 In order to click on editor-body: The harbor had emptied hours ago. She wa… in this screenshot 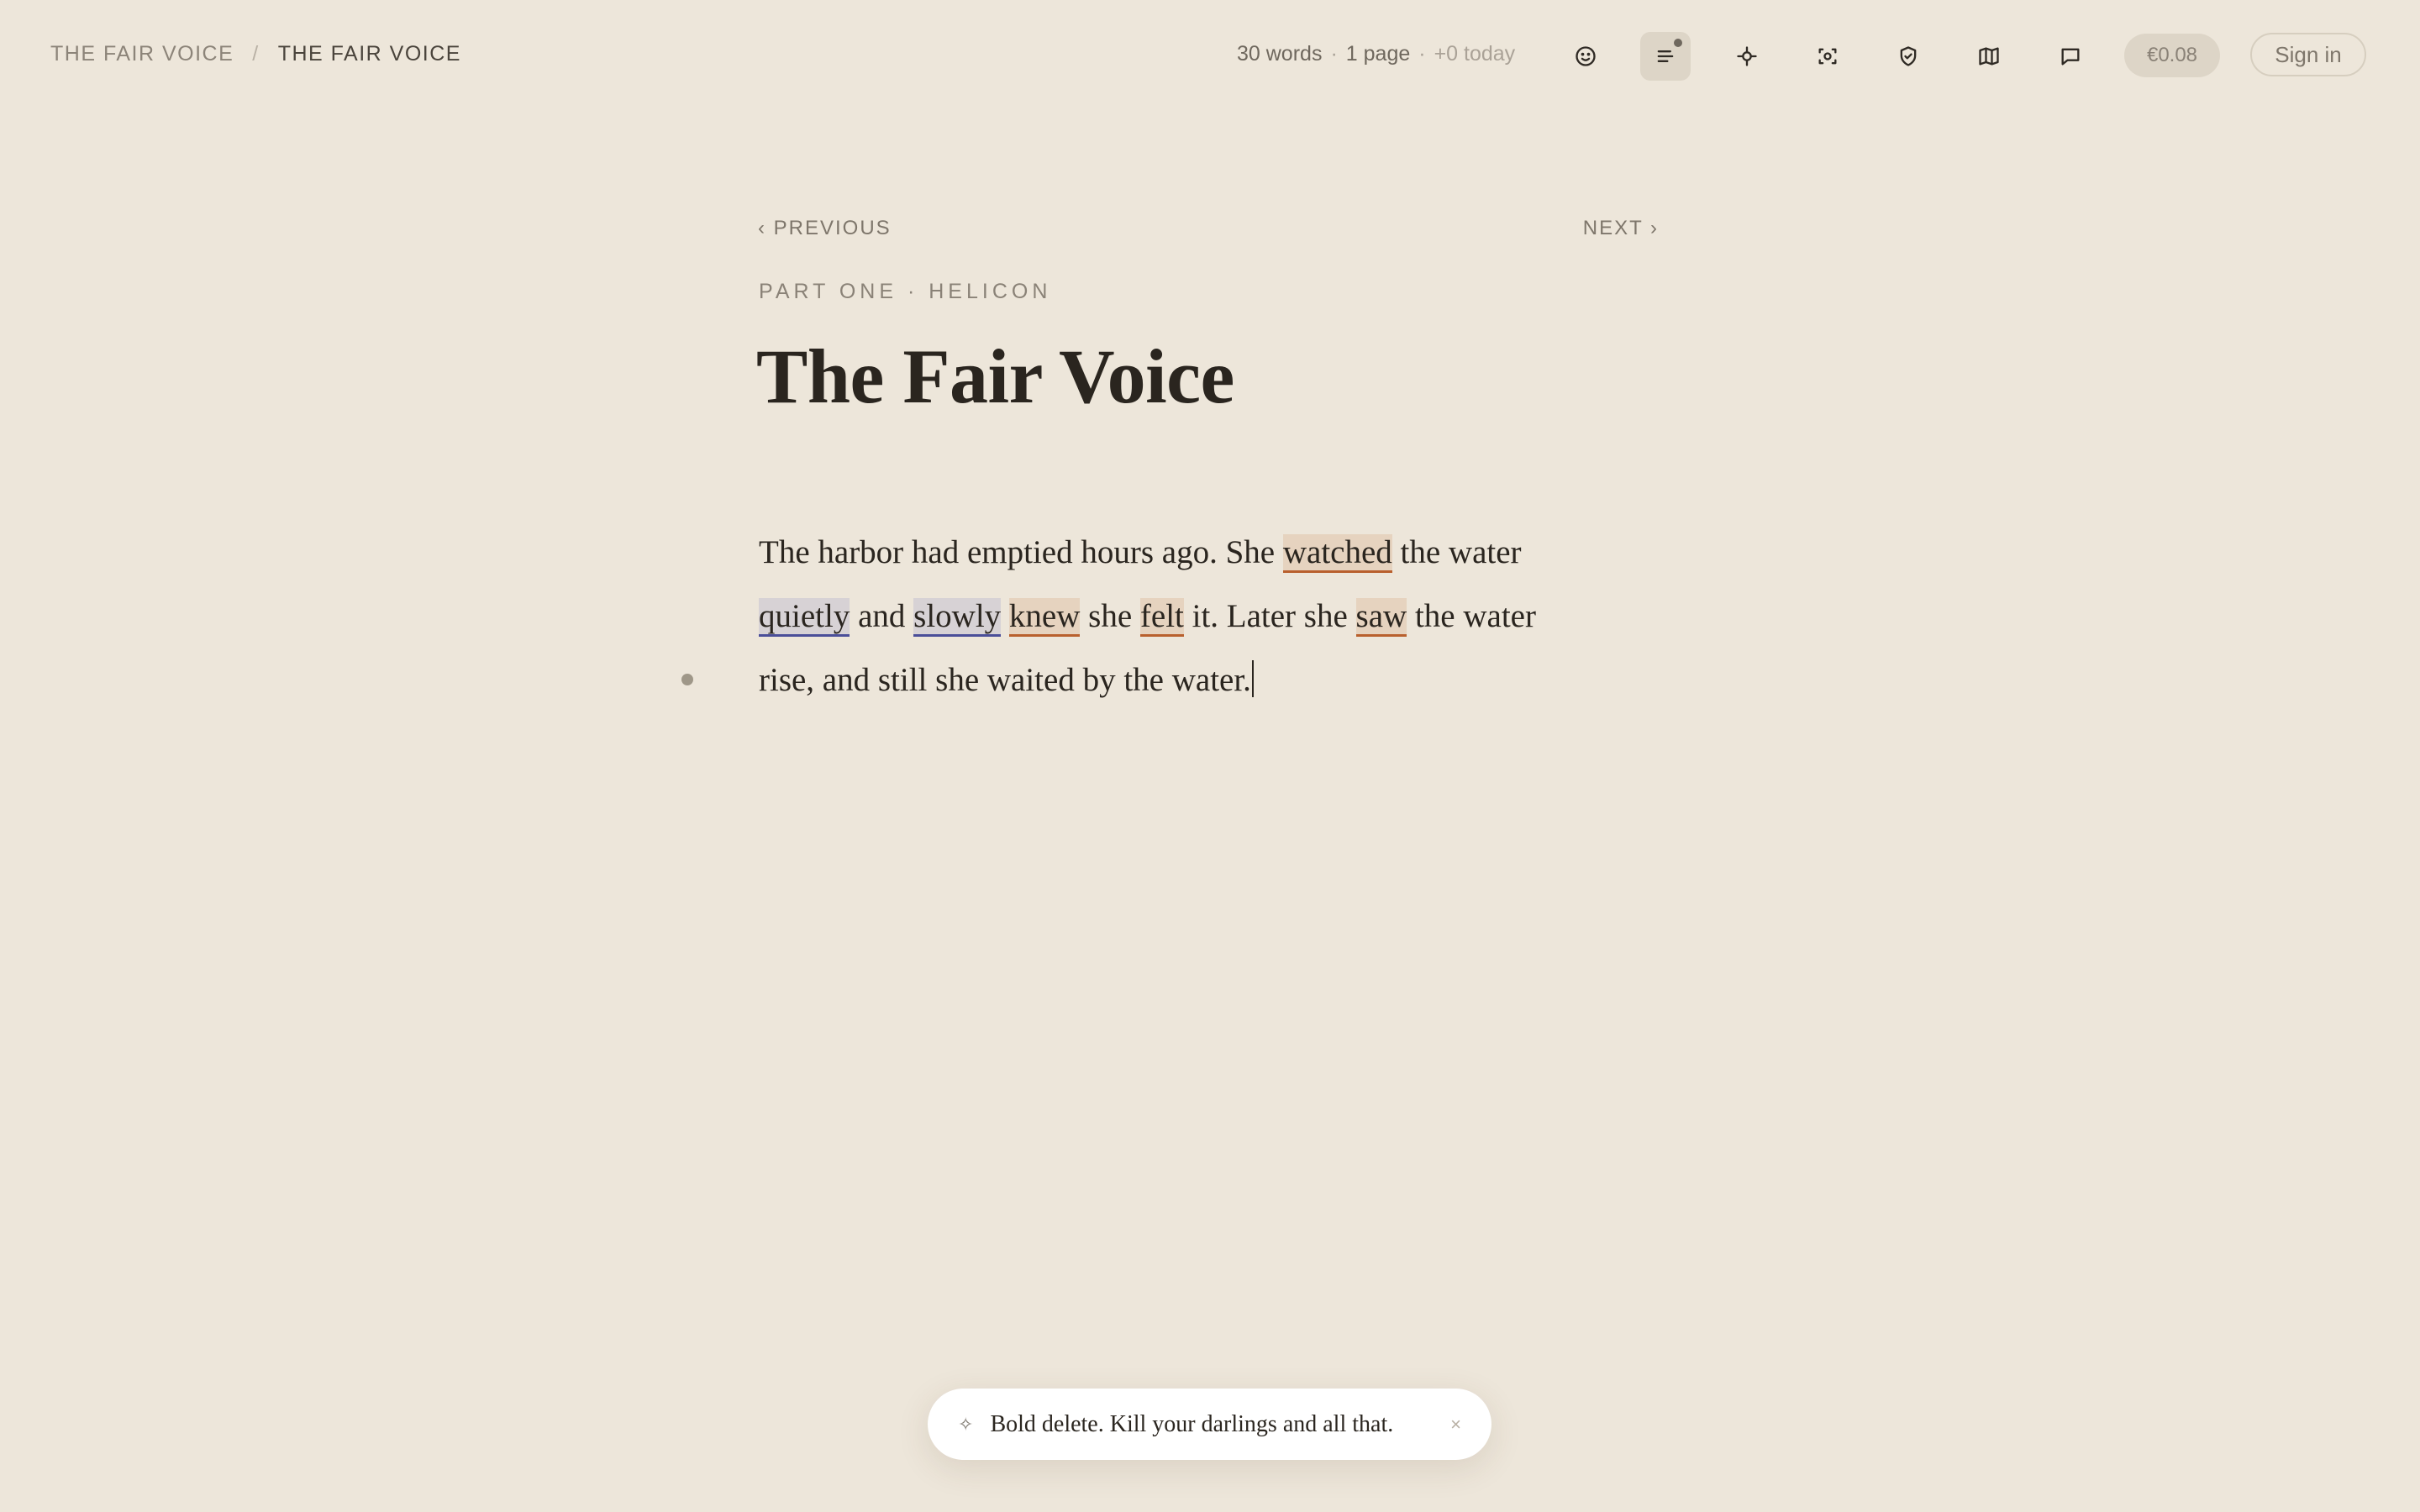, I will do `click(1221, 616)`.